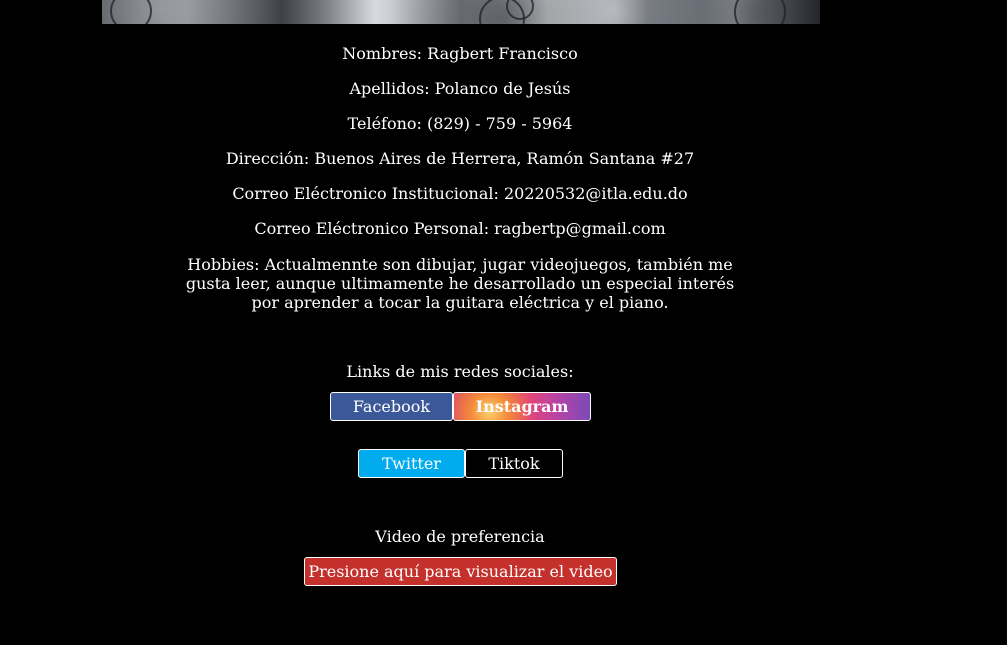  I want to click on twitter-button: Twitter, so click(411, 463).